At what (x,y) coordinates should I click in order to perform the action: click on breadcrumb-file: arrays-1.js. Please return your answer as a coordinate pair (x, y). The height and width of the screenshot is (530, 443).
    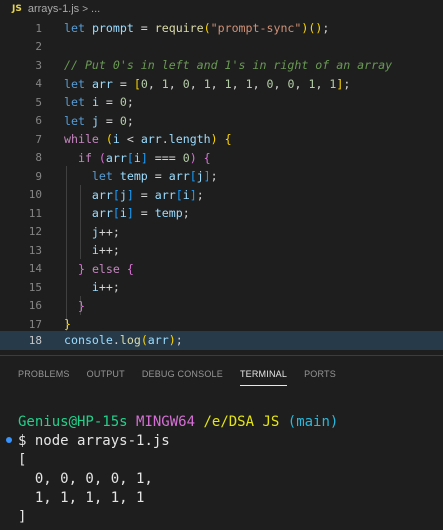
    Looking at the image, I should click on (53, 9).